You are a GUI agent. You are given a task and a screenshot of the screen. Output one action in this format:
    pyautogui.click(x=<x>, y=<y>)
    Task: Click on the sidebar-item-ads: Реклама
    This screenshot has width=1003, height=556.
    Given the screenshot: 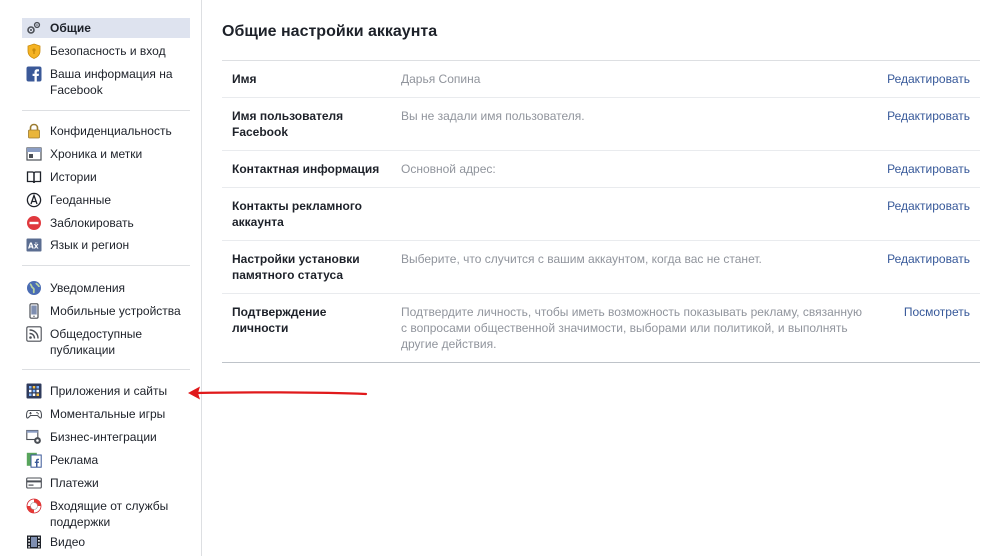 What is the action you would take?
    pyautogui.click(x=106, y=460)
    